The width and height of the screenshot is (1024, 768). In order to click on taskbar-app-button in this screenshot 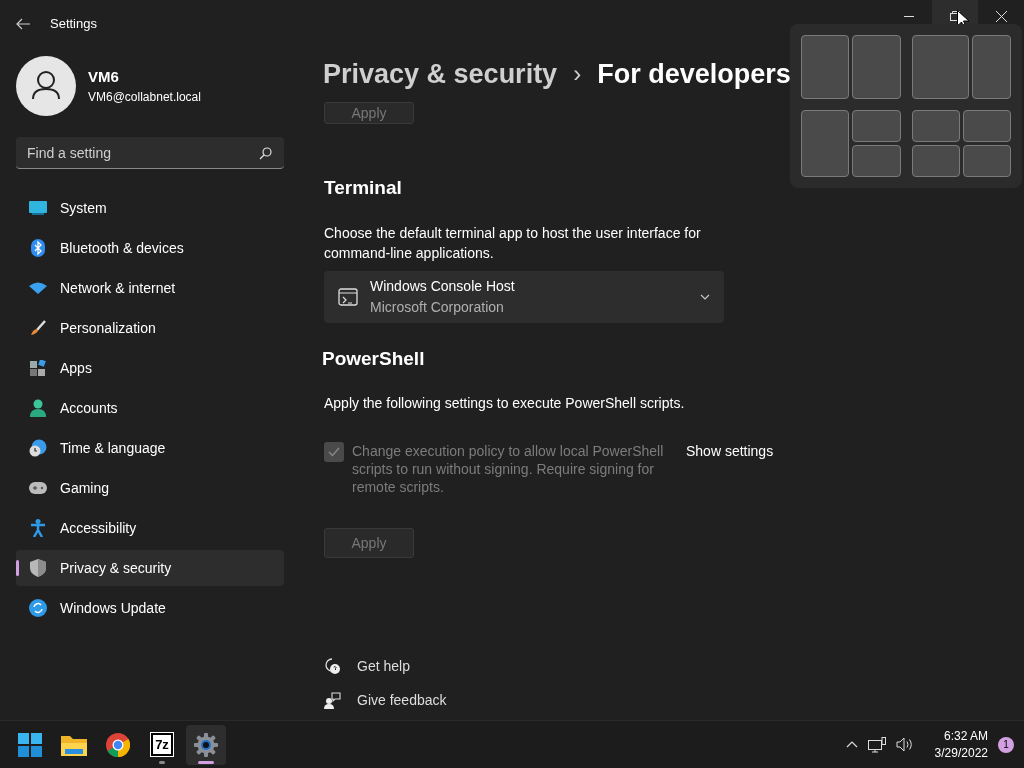, I will do `click(206, 744)`.